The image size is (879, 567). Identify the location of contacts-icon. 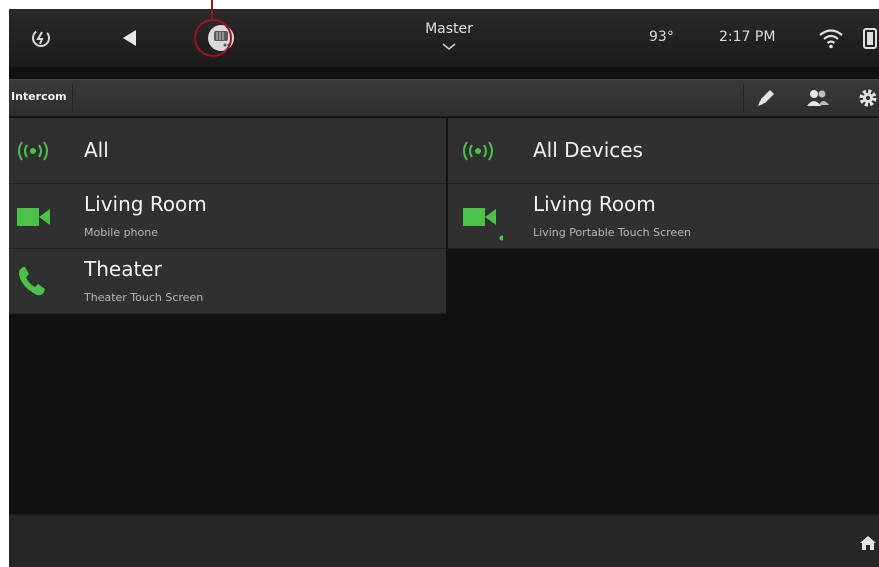
(818, 99).